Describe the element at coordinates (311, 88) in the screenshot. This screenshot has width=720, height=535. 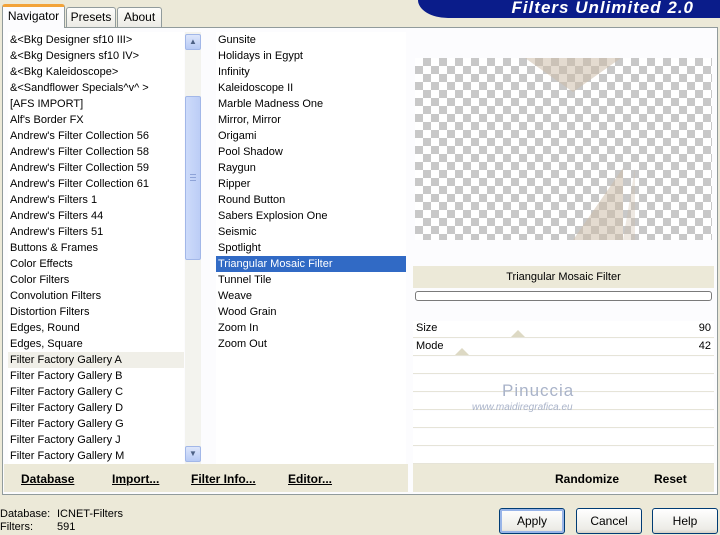
I see `filter-item: Kaleidoscope II` at that location.